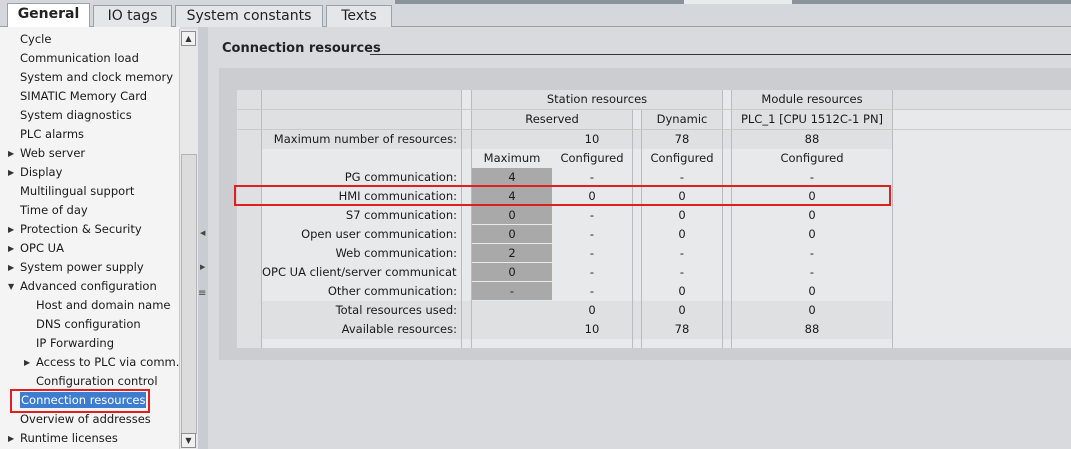 Image resolution: width=1071 pixels, height=449 pixels. What do you see at coordinates (512, 253) in the screenshot?
I see `maximum-cell: 2` at bounding box center [512, 253].